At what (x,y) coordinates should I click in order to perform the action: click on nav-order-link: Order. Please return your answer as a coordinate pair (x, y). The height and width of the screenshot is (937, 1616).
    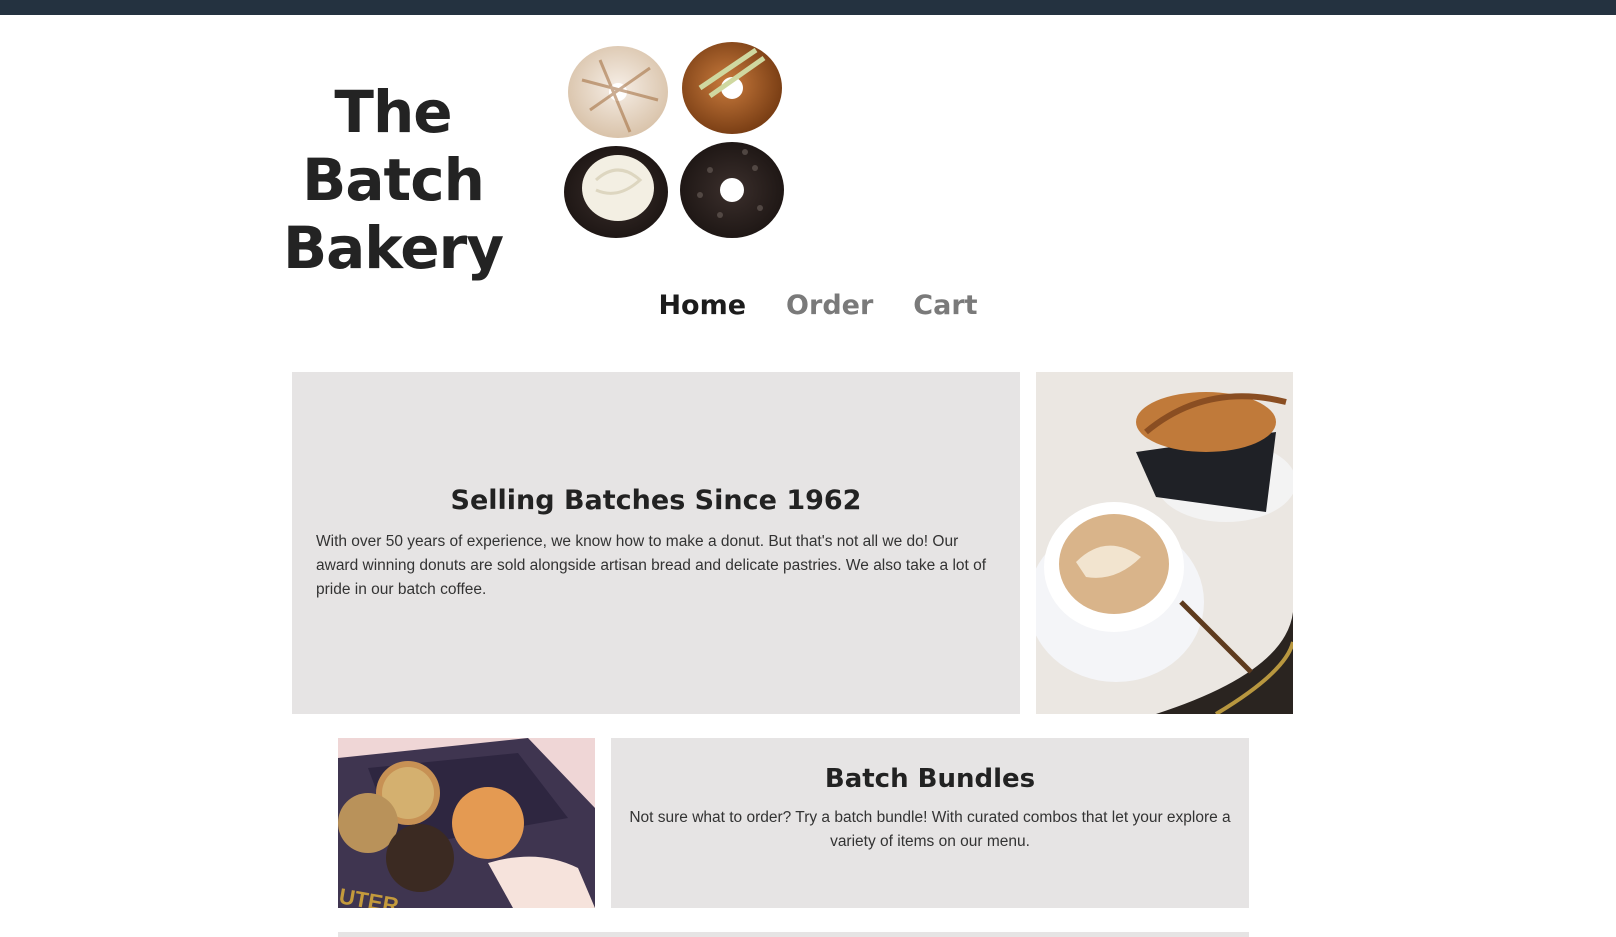
    Looking at the image, I should click on (829, 305).